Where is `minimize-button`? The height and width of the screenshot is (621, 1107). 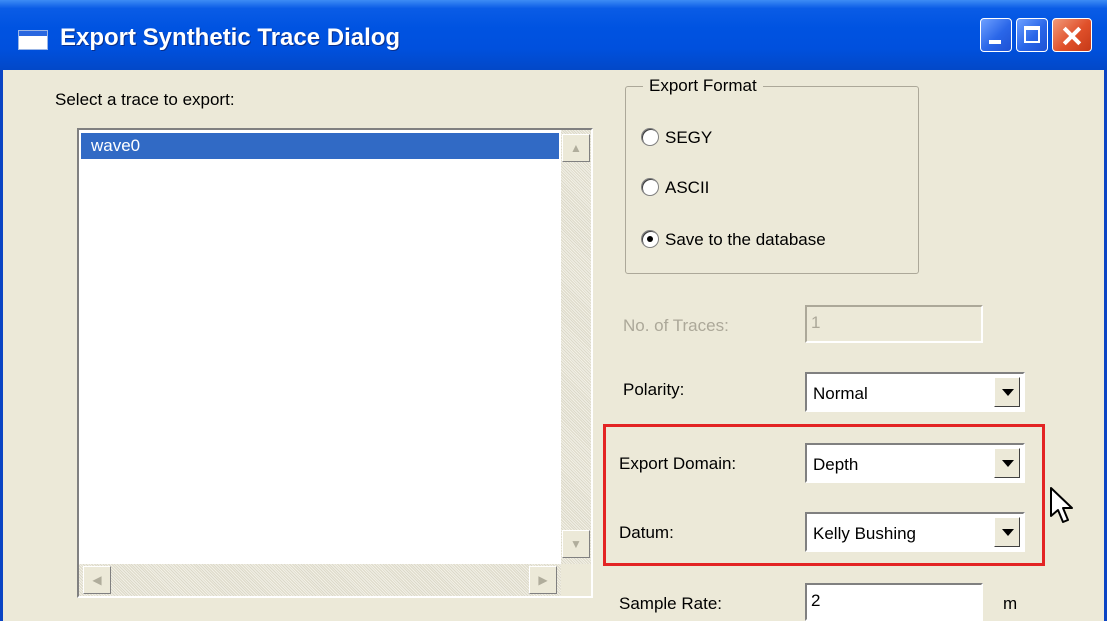 minimize-button is located at coordinates (996, 35).